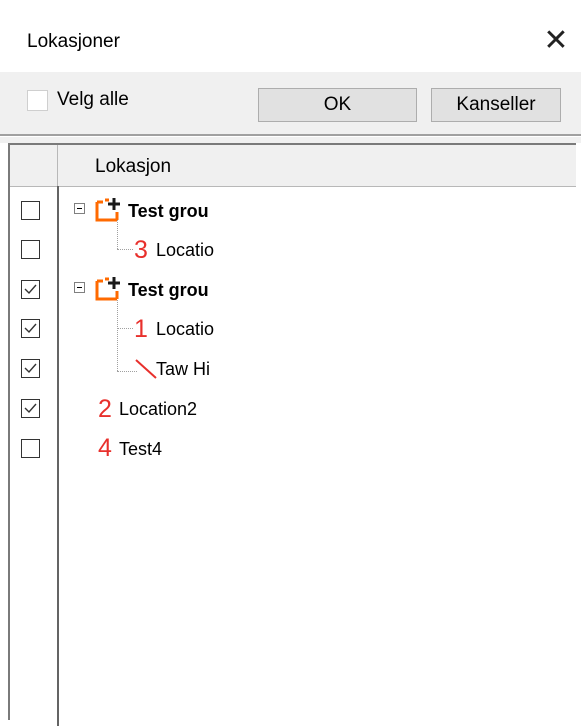  I want to click on location-marker: 1, so click(141, 329).